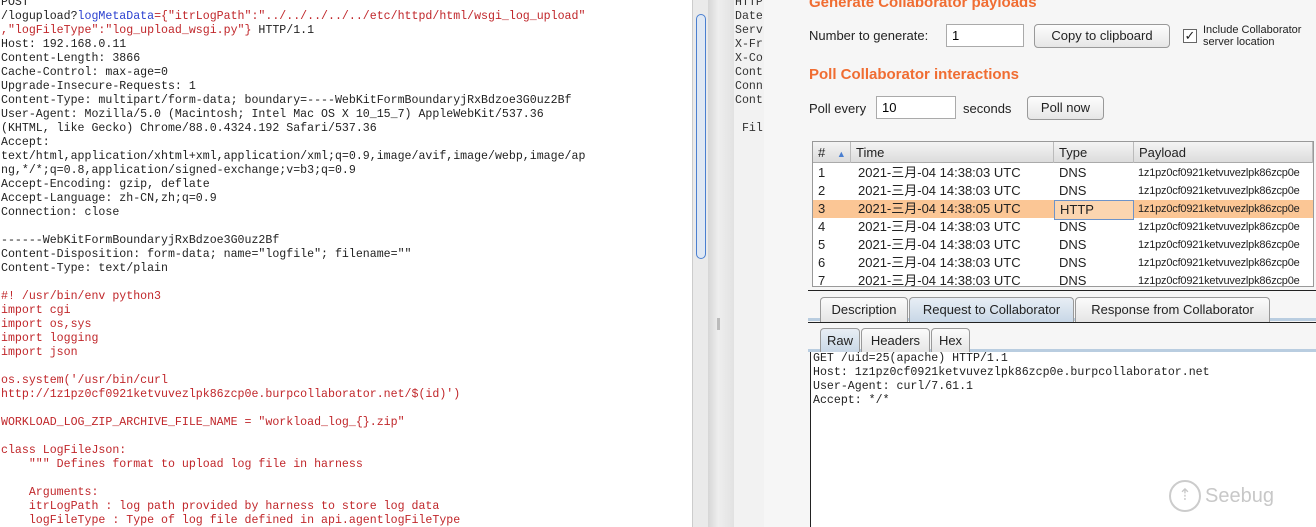 The height and width of the screenshot is (527, 1316). What do you see at coordinates (838, 108) in the screenshot?
I see `poll-every-label: Poll every` at bounding box center [838, 108].